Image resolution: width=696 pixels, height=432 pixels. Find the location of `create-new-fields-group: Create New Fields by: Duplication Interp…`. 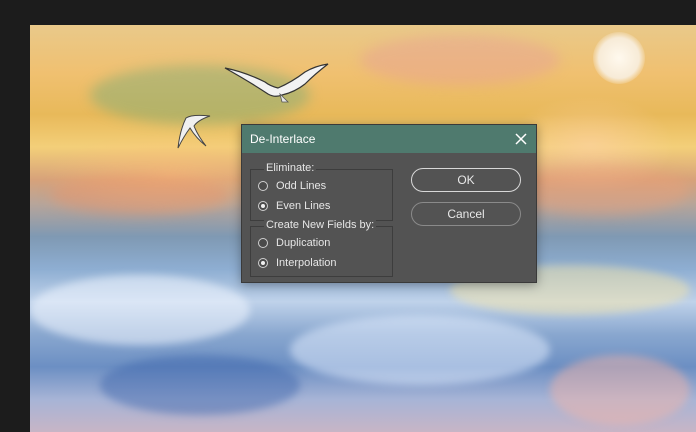

create-new-fields-group: Create New Fields by: Duplication Interp… is located at coordinates (321, 247).